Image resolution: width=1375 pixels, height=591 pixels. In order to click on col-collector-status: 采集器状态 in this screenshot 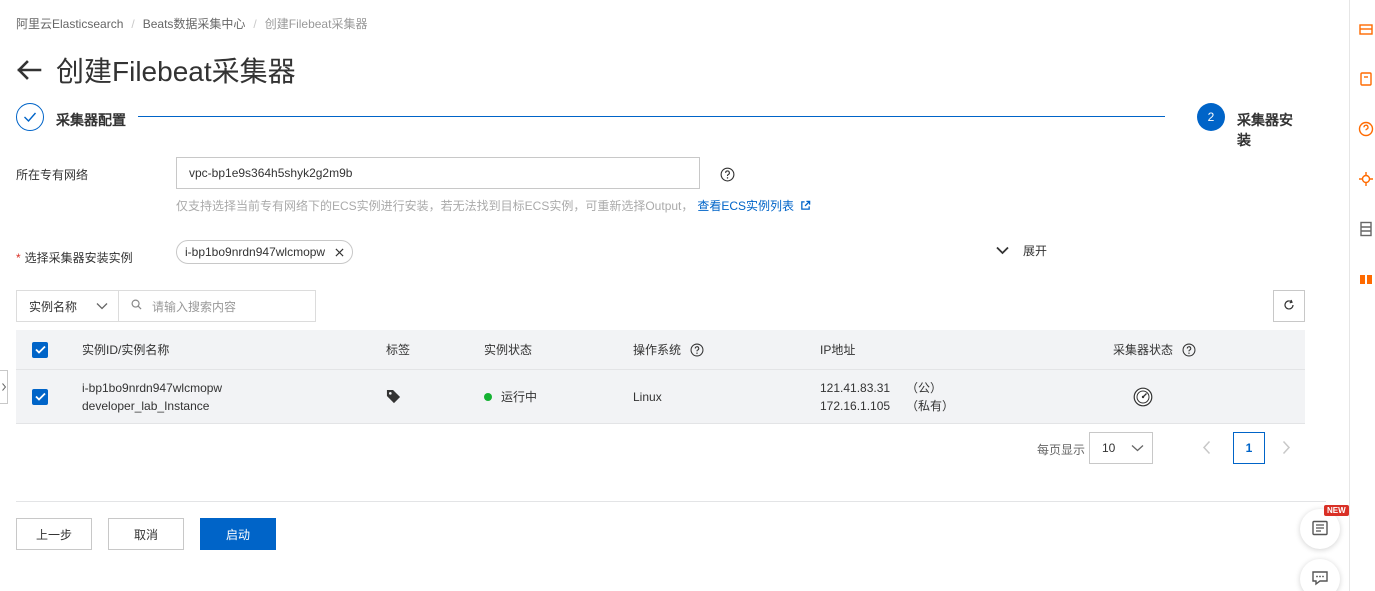, I will do `click(1154, 349)`.